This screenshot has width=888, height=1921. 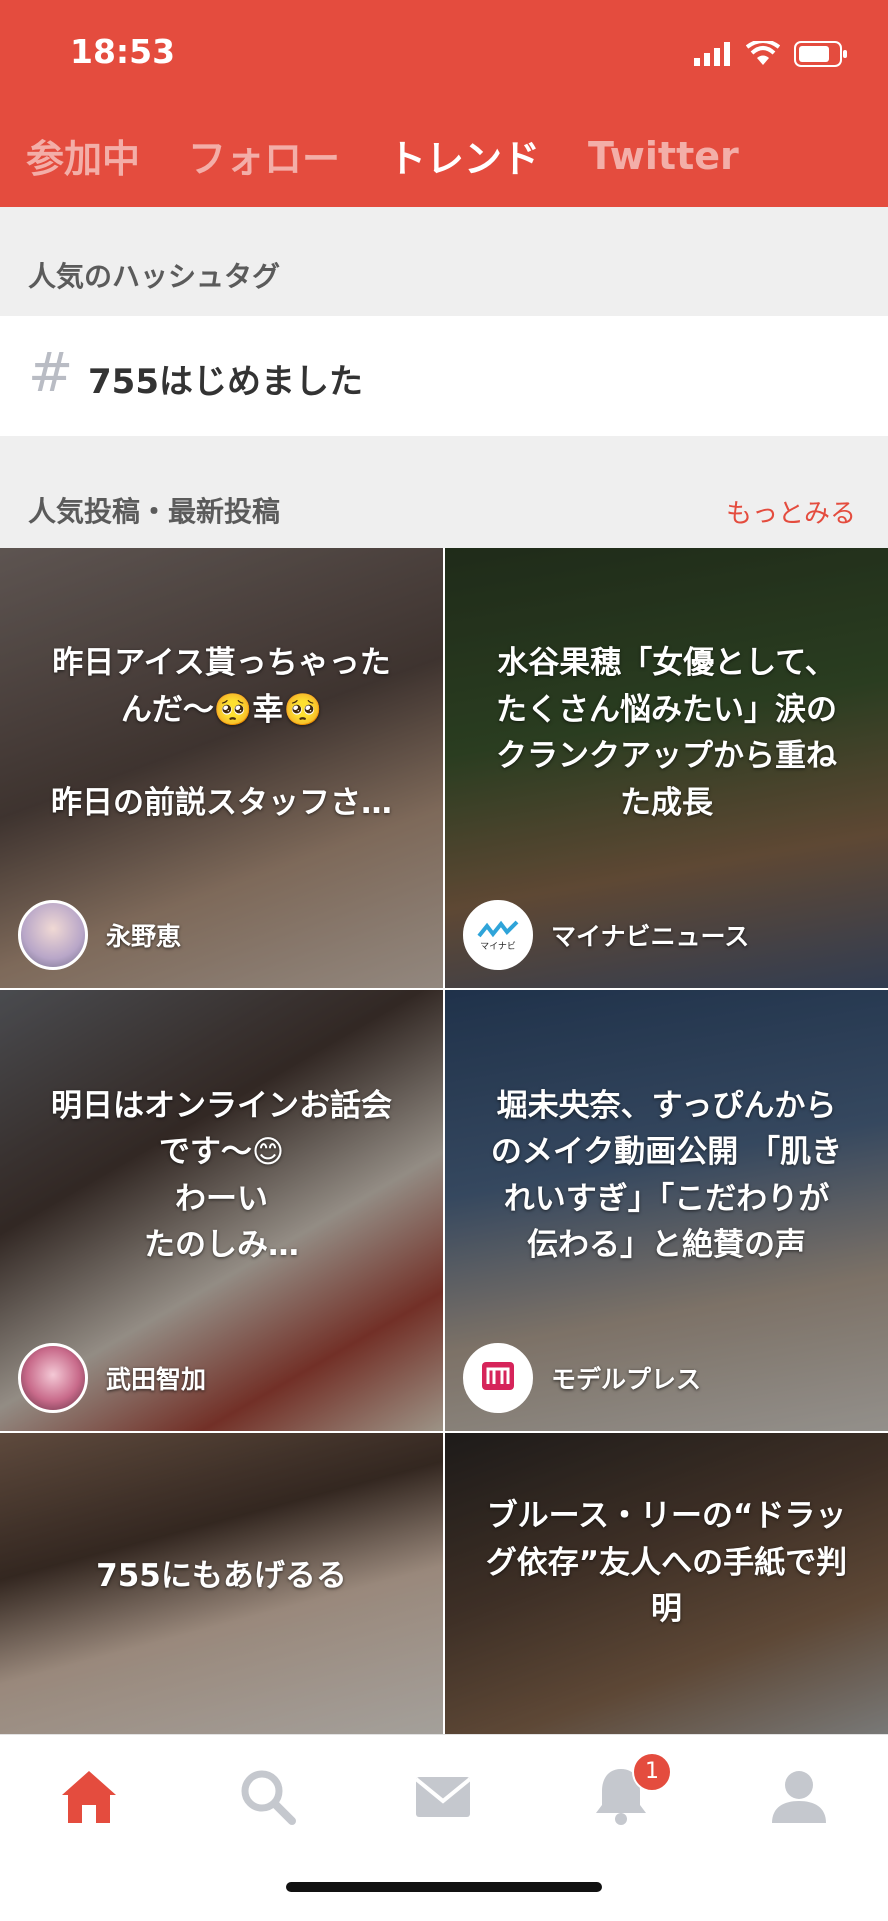 What do you see at coordinates (221, 1576) in the screenshot?
I see `post-title: 755にもあげるる` at bounding box center [221, 1576].